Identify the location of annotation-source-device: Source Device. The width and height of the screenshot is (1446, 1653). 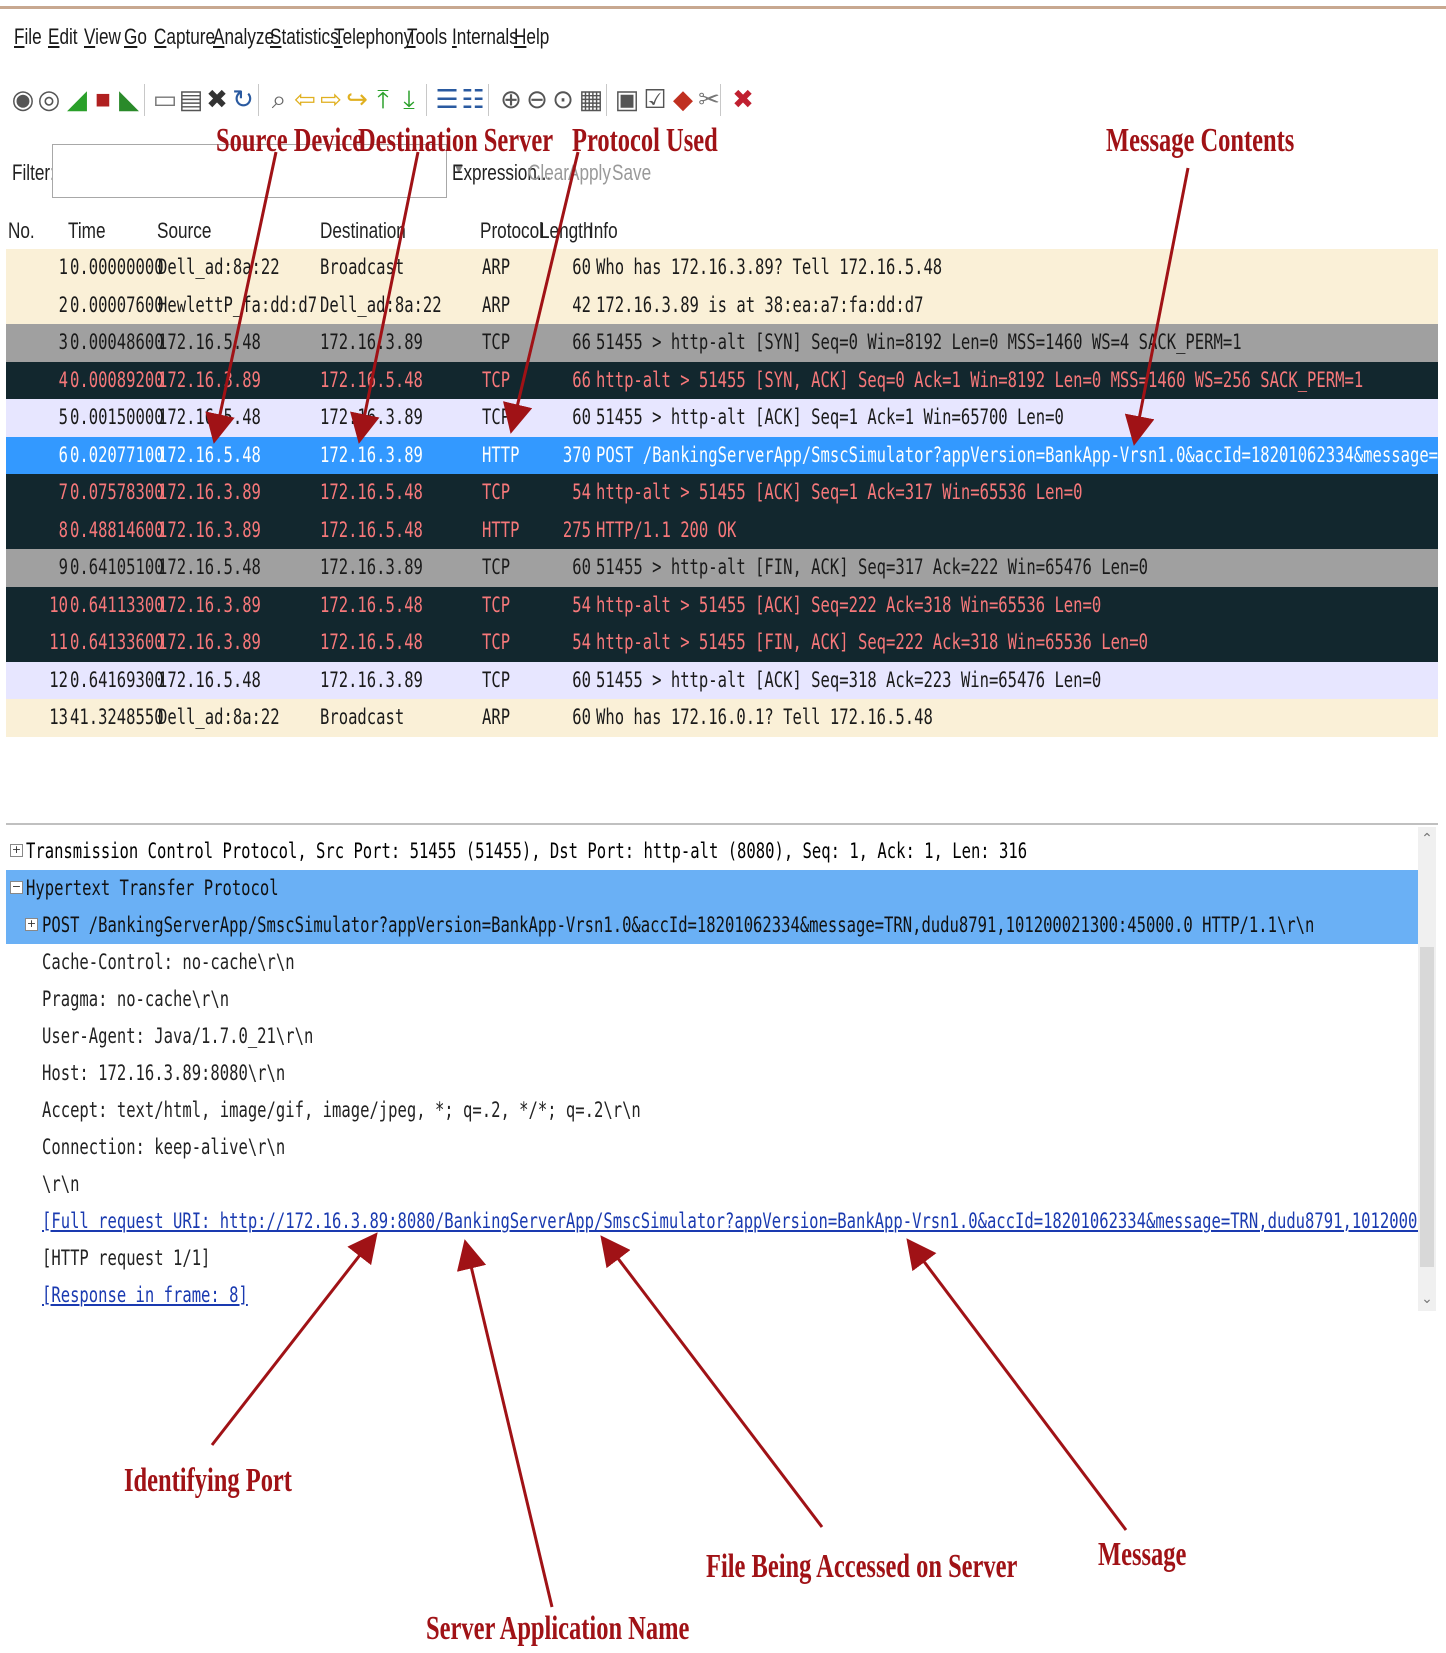
(290, 140).